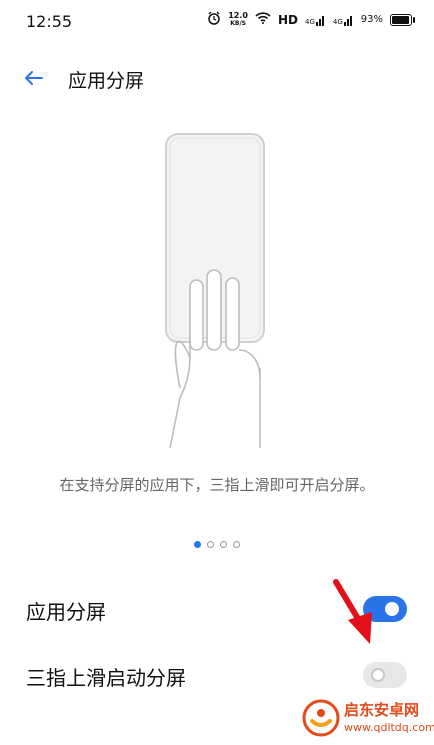 The height and width of the screenshot is (745, 434). I want to click on header: 应用分屏, so click(217, 78).